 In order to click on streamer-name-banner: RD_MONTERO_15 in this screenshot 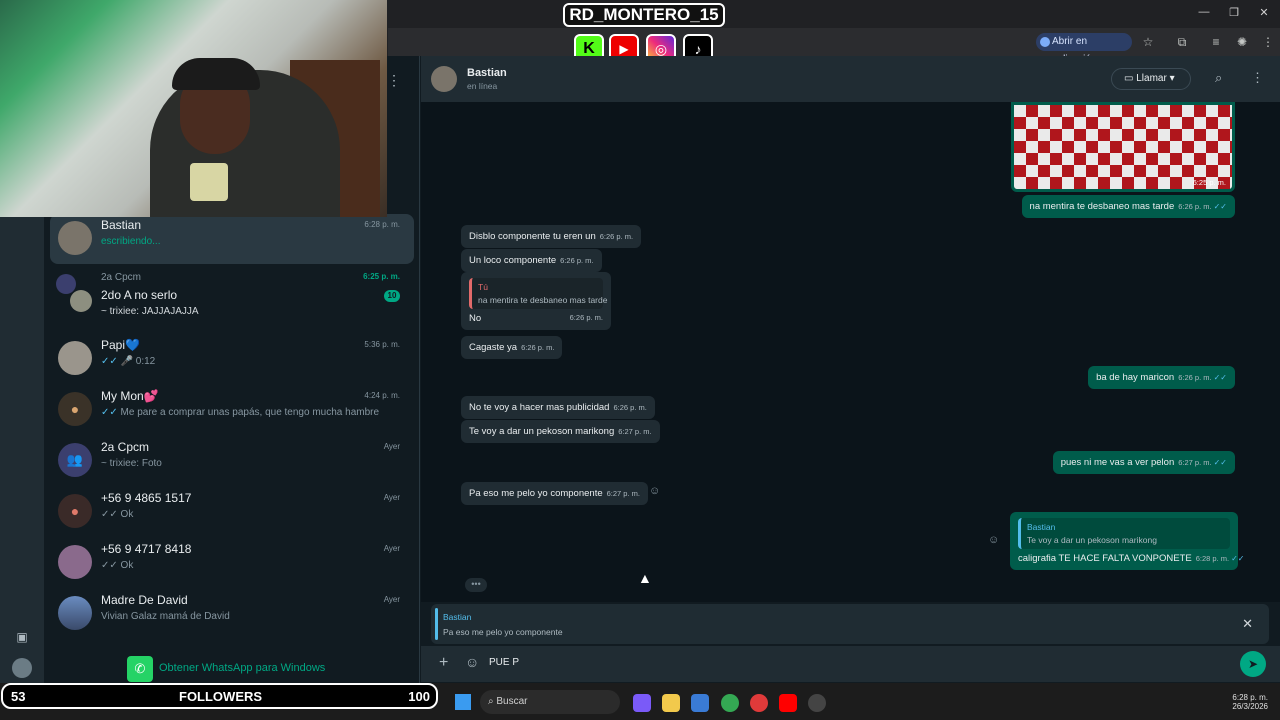, I will do `click(644, 15)`.